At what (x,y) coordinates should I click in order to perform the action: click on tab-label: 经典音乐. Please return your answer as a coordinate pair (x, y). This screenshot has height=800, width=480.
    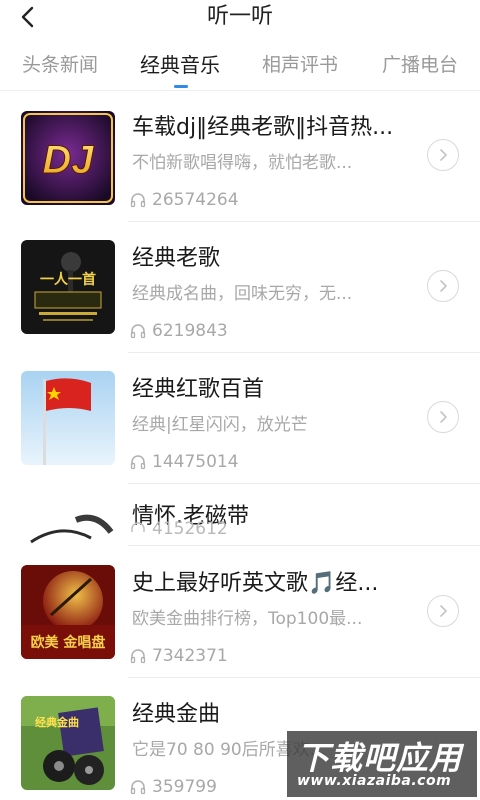
    Looking at the image, I should click on (180, 65).